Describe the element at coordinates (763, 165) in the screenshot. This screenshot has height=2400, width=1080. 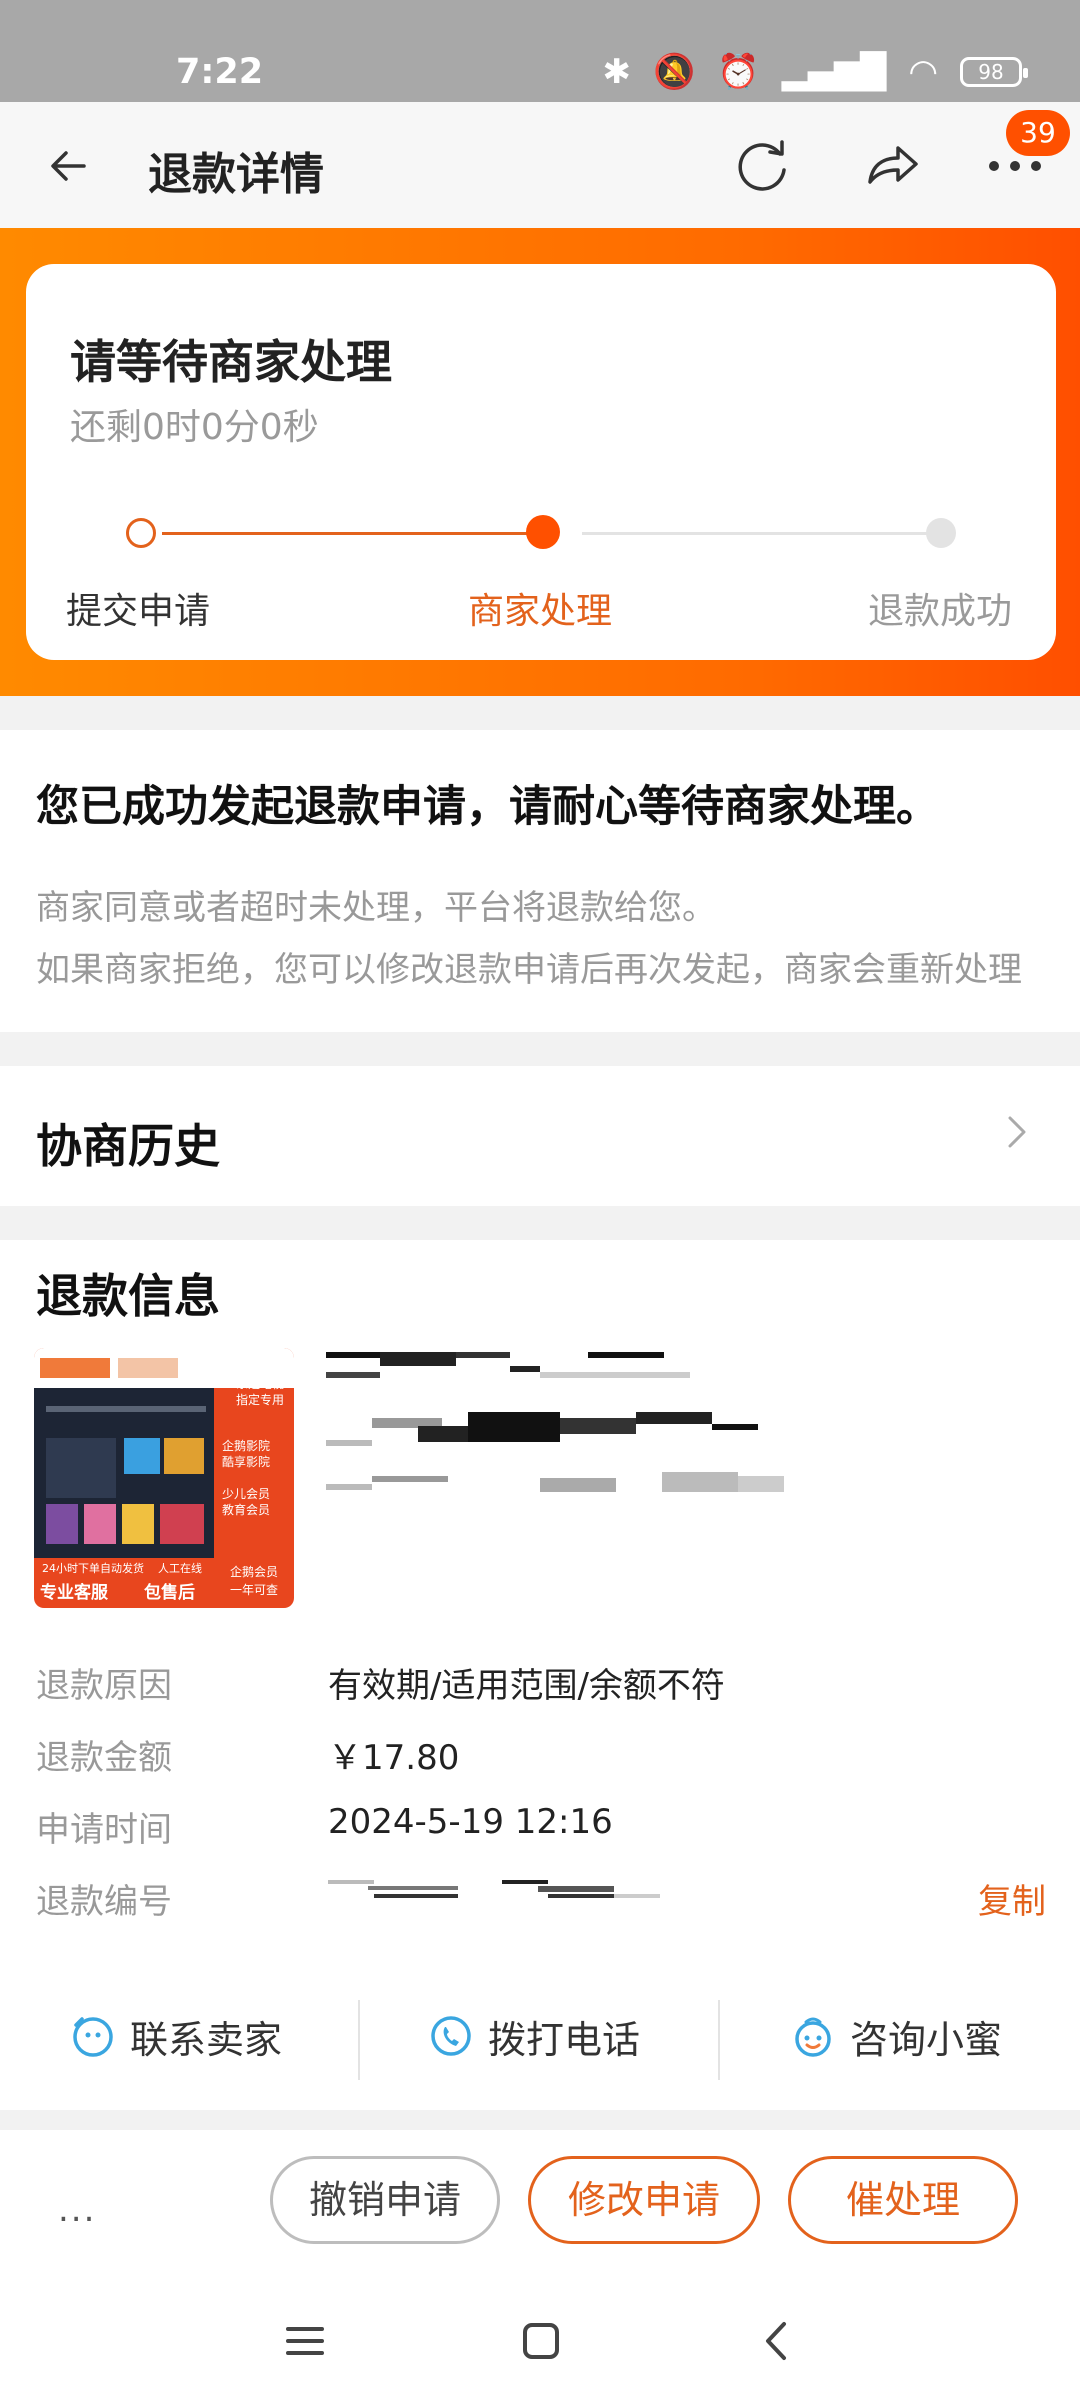
I see `refresh-icon` at that location.